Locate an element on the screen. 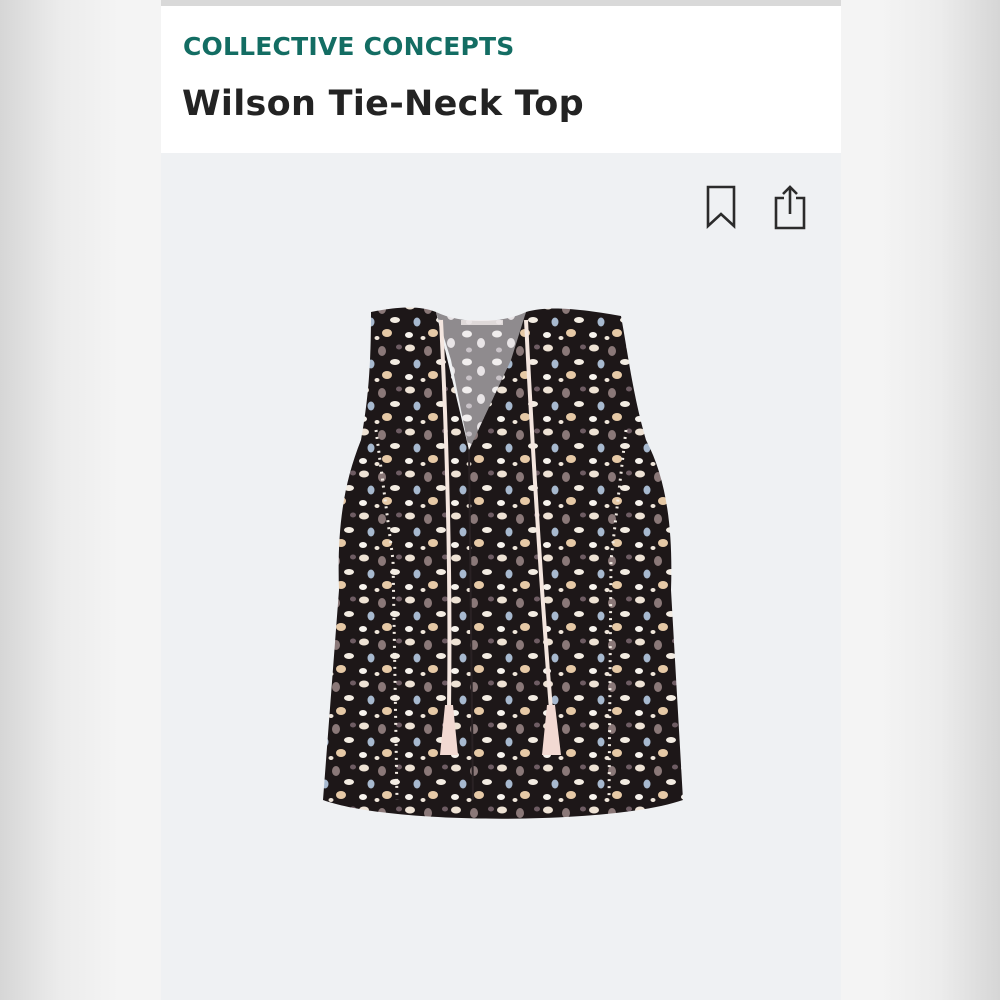 Image resolution: width=1000 pixels, height=1000 pixels. share-icon is located at coordinates (790, 207).